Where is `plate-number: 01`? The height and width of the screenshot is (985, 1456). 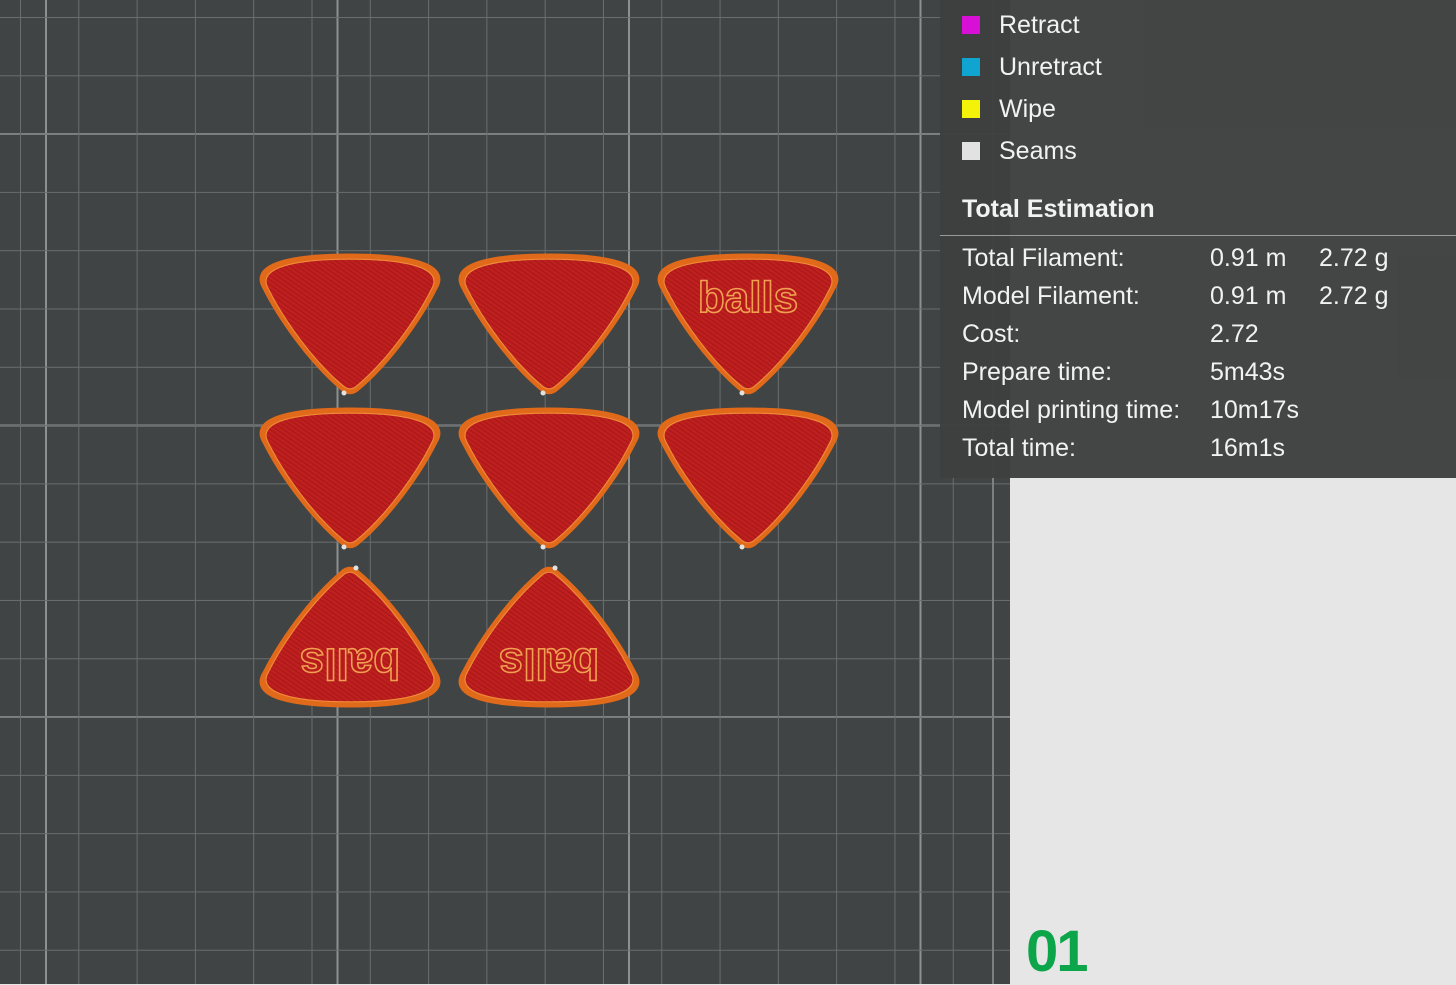
plate-number: 01 is located at coordinates (1057, 951).